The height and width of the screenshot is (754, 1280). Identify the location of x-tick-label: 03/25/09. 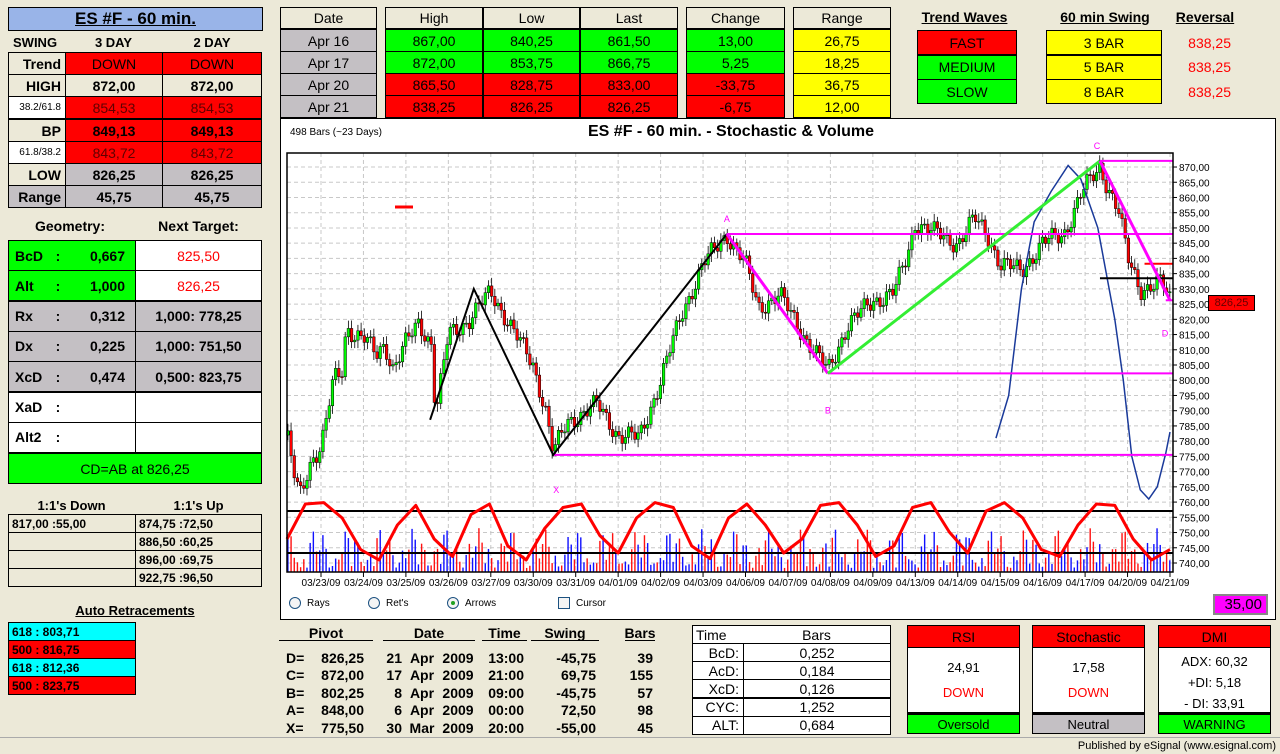
(405, 583).